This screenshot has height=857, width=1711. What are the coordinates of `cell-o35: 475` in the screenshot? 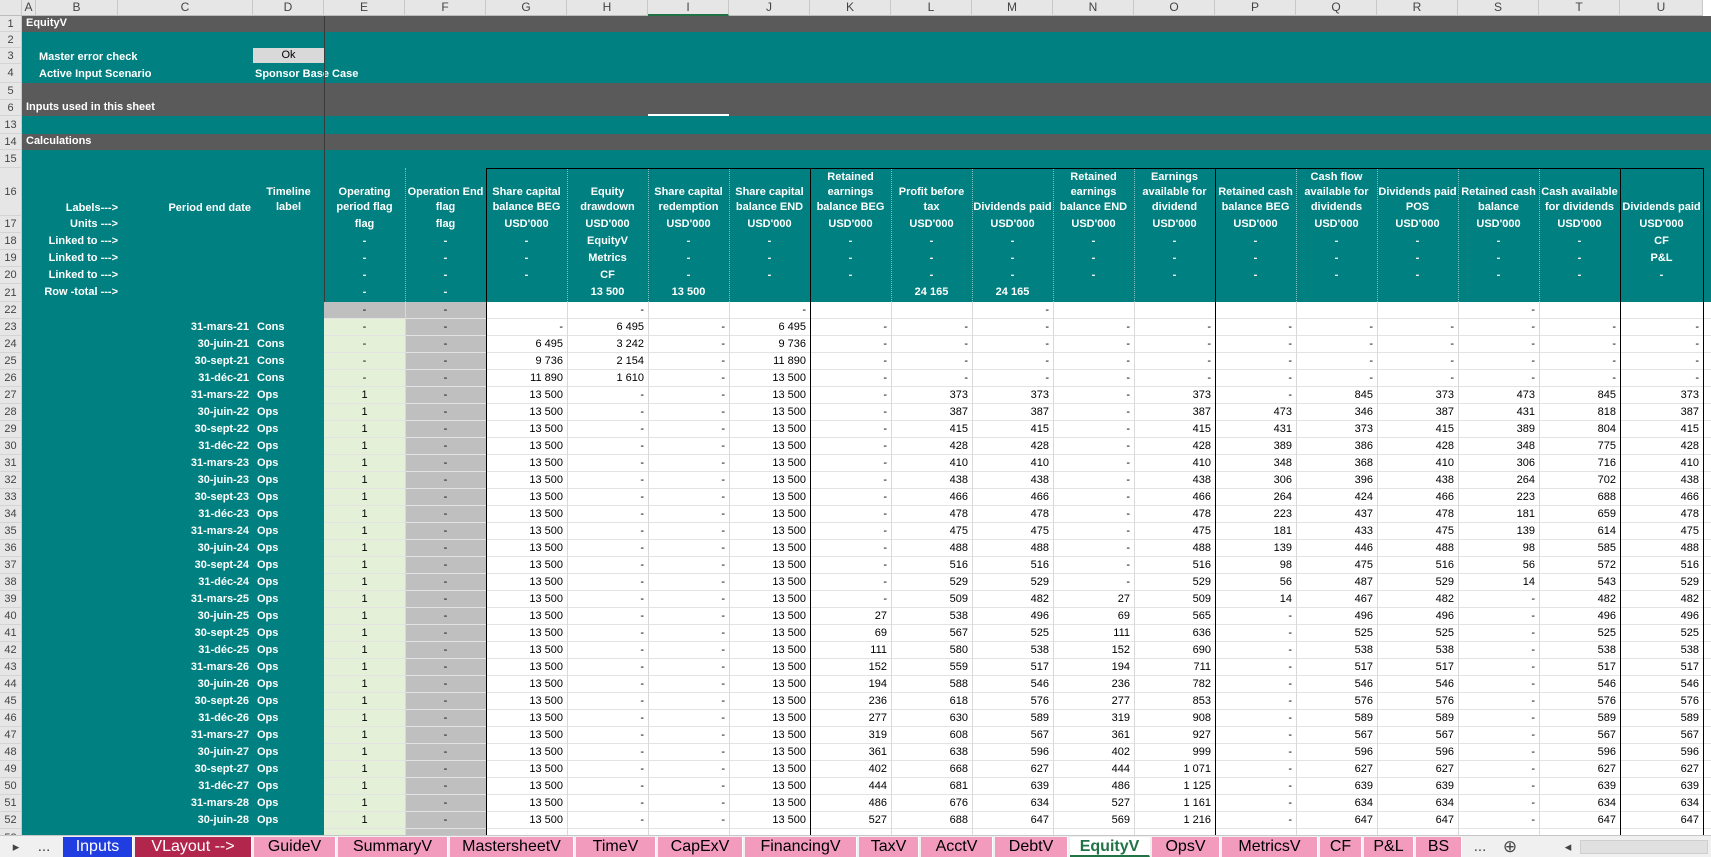 It's located at (1174, 531).